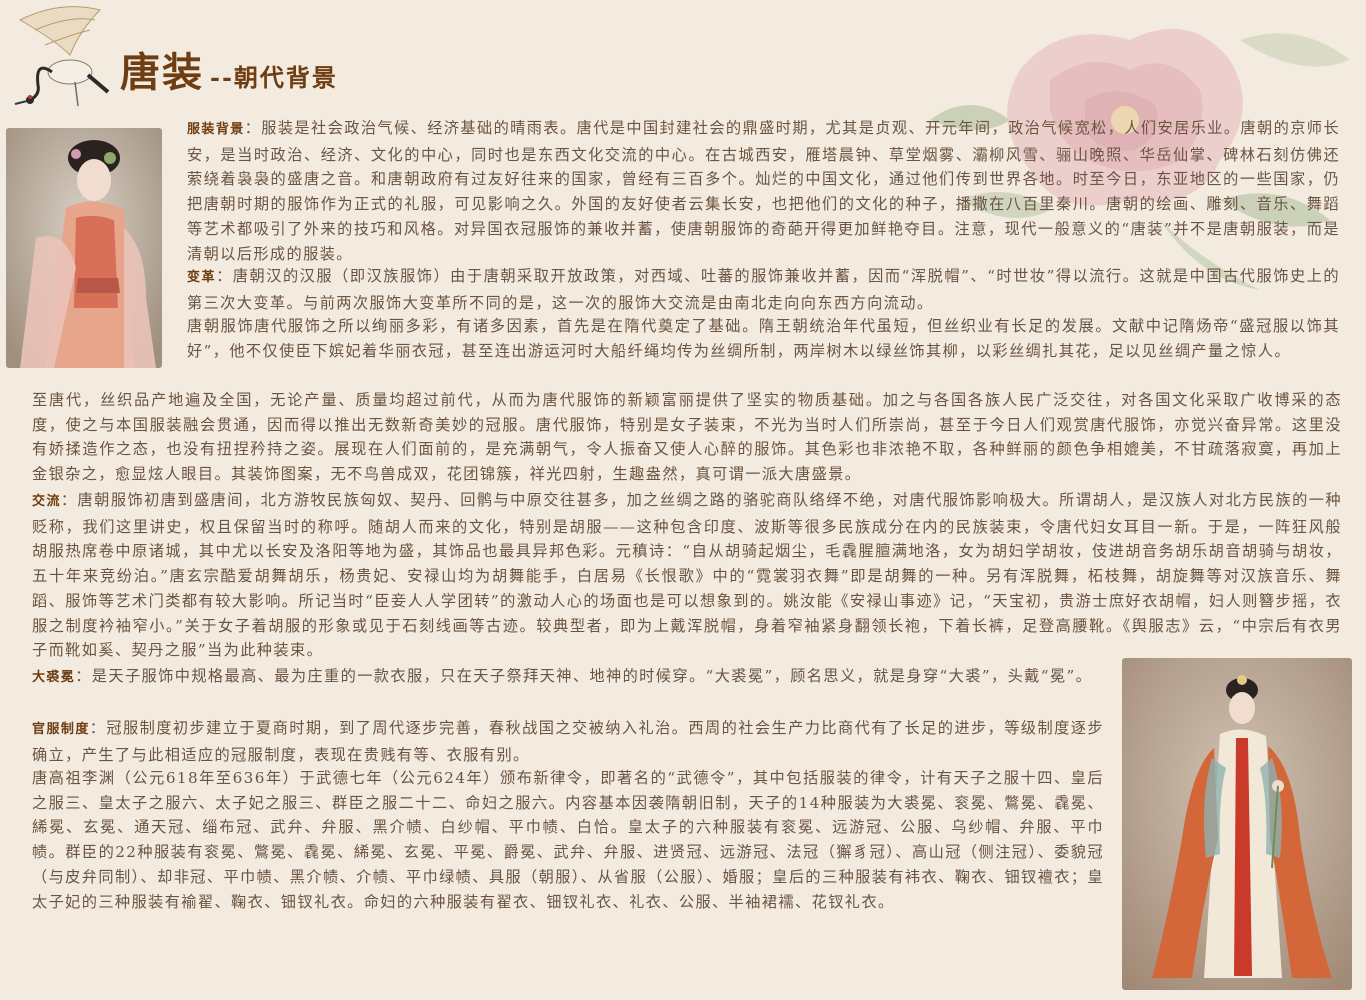  Describe the element at coordinates (202, 277) in the screenshot. I see `label-change: 变革` at that location.